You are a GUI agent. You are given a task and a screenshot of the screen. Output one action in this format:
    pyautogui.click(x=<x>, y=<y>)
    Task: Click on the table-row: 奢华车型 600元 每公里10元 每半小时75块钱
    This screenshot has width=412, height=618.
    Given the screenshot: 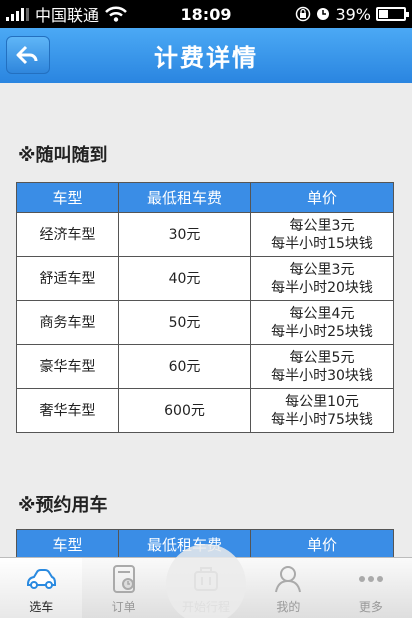 What is the action you would take?
    pyautogui.click(x=205, y=410)
    